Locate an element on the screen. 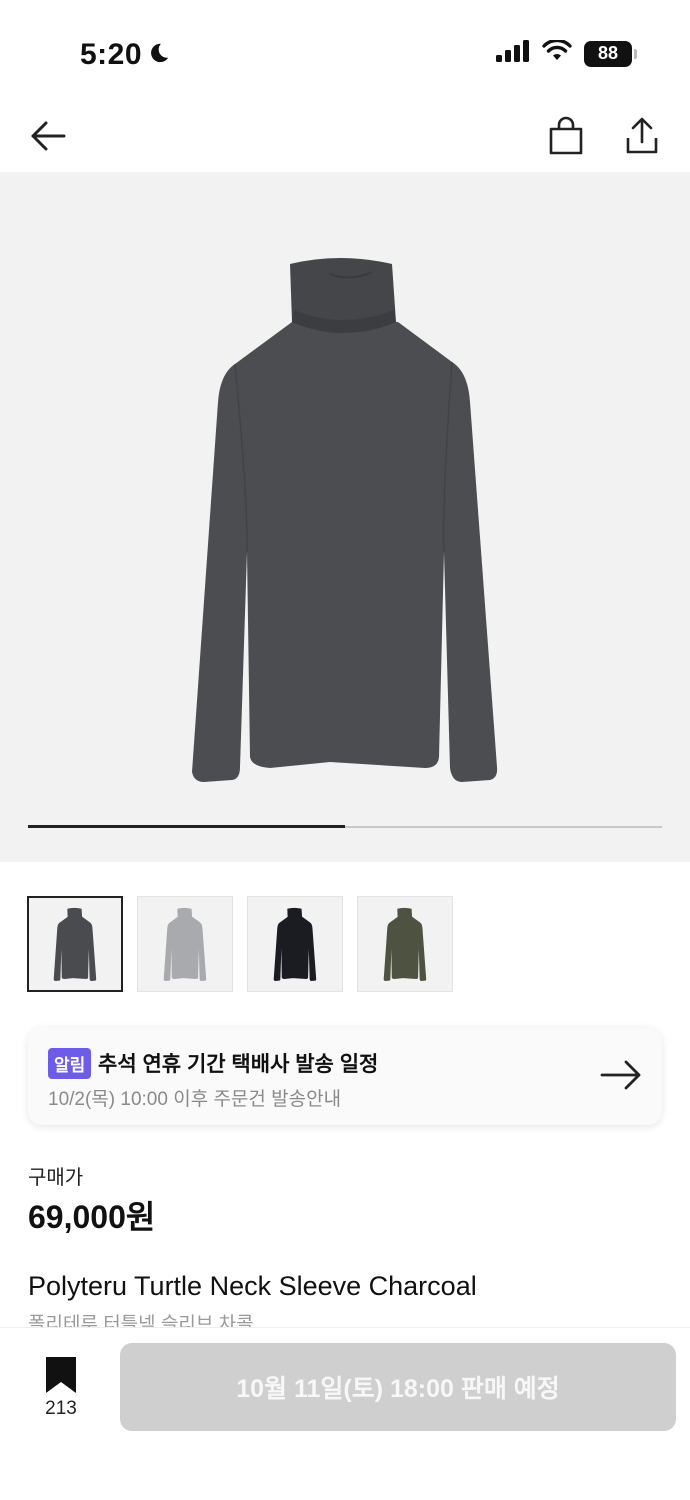 The height and width of the screenshot is (1500, 690). cart-button is located at coordinates (566, 136).